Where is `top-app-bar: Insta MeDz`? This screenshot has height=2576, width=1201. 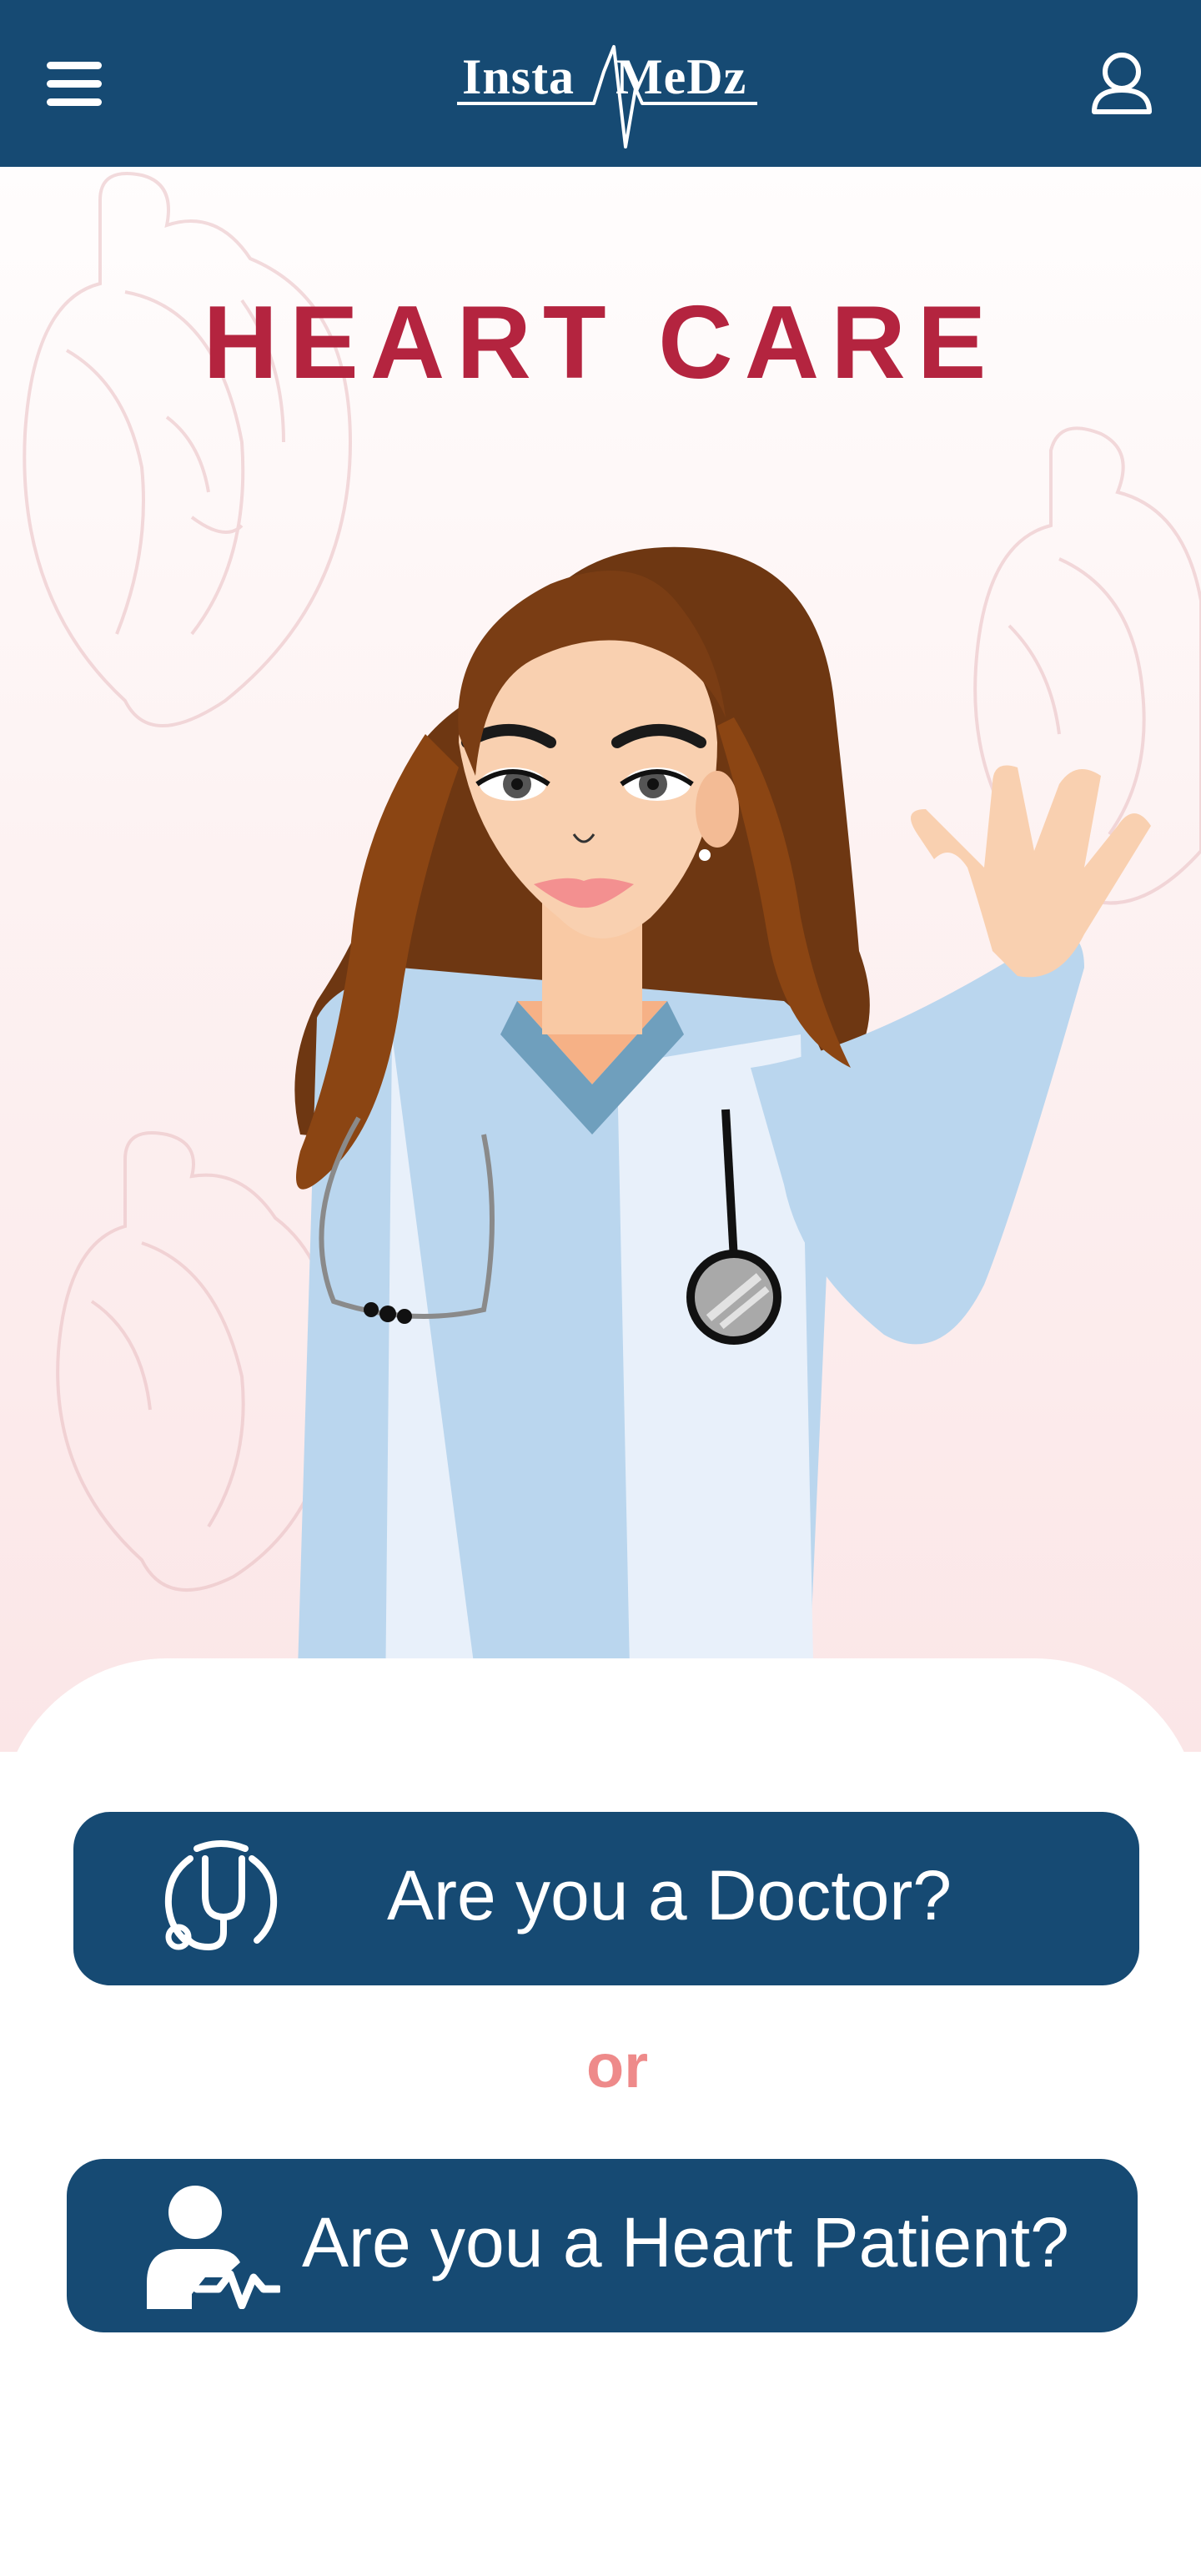 top-app-bar: Insta MeDz is located at coordinates (601, 83).